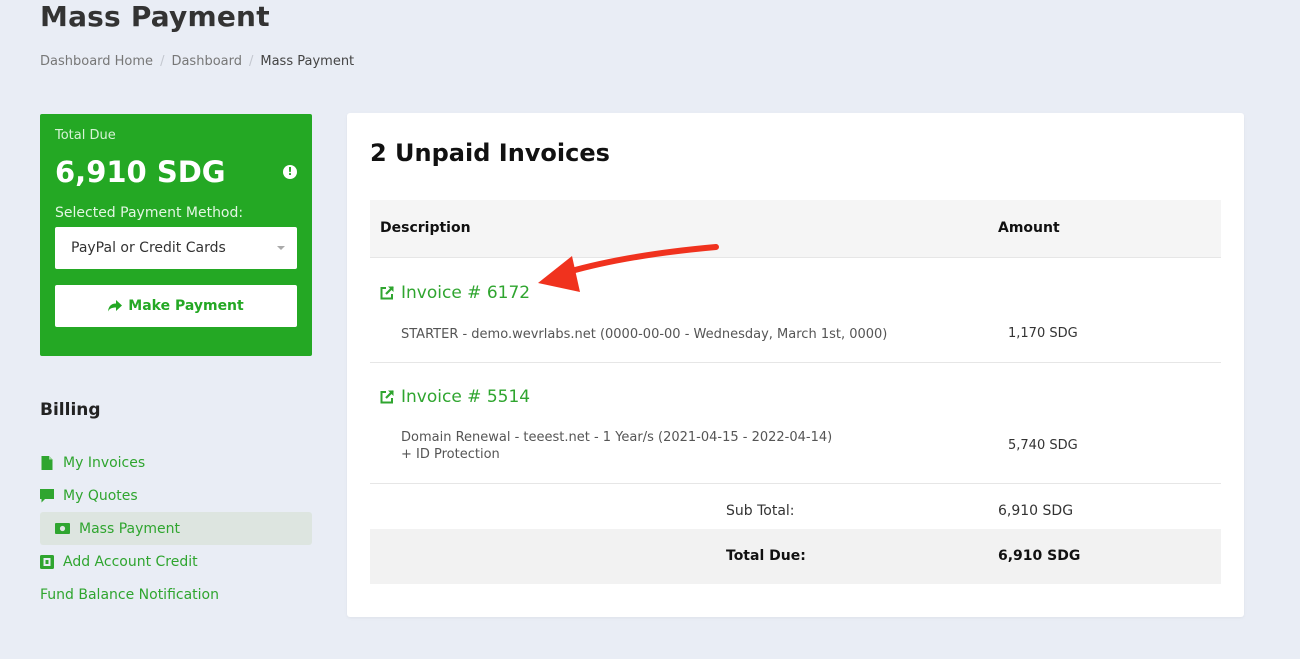 The image size is (1300, 659). What do you see at coordinates (47, 462) in the screenshot?
I see `file-icon` at bounding box center [47, 462].